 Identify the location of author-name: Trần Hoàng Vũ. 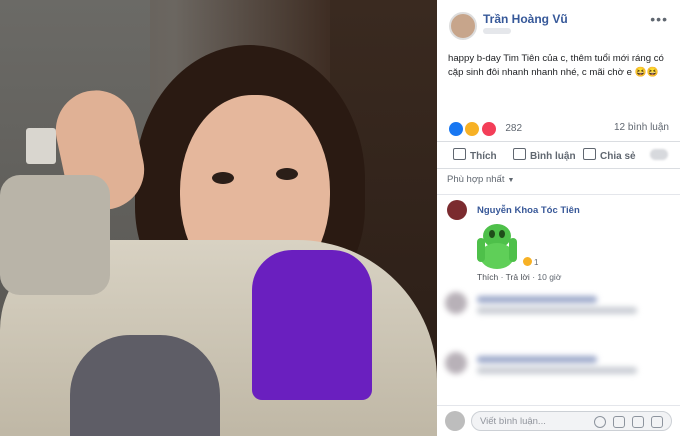
(525, 19).